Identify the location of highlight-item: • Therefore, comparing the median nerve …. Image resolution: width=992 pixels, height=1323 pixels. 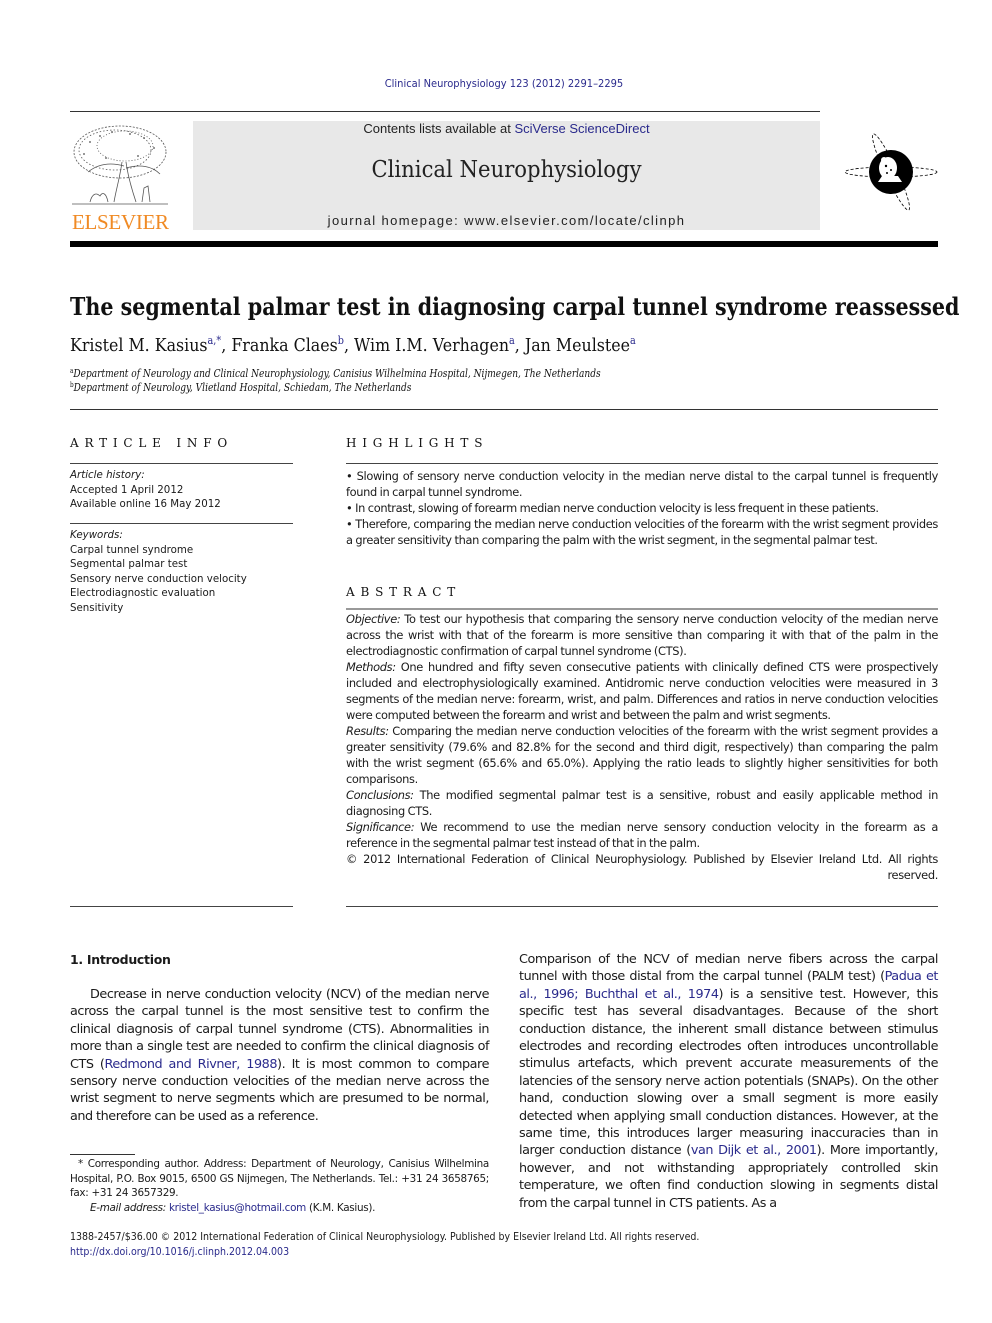
(642, 532).